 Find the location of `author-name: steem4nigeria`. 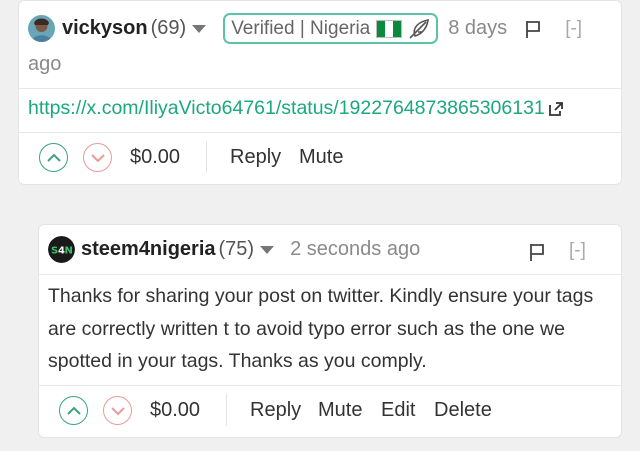

author-name: steem4nigeria is located at coordinates (148, 249).